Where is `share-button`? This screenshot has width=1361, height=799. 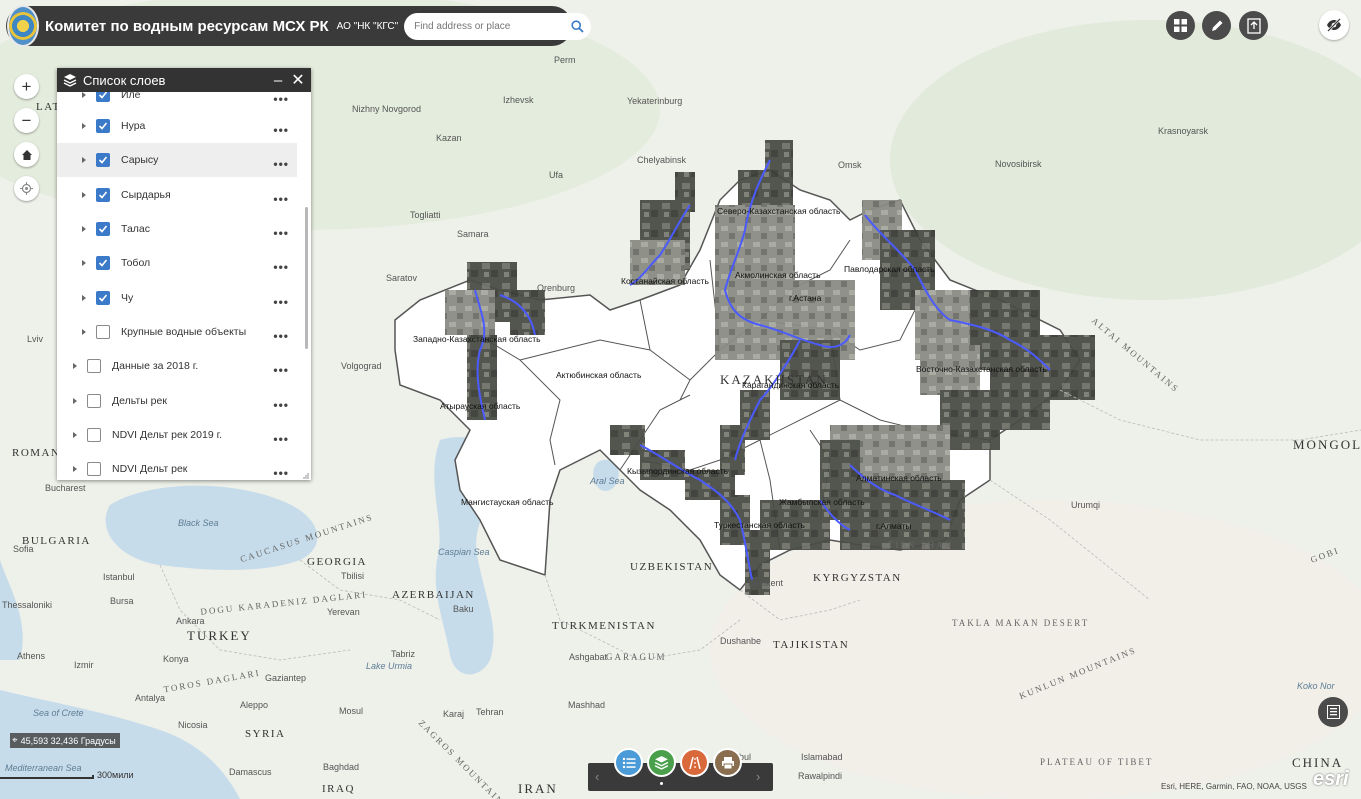
share-button is located at coordinates (1253, 25).